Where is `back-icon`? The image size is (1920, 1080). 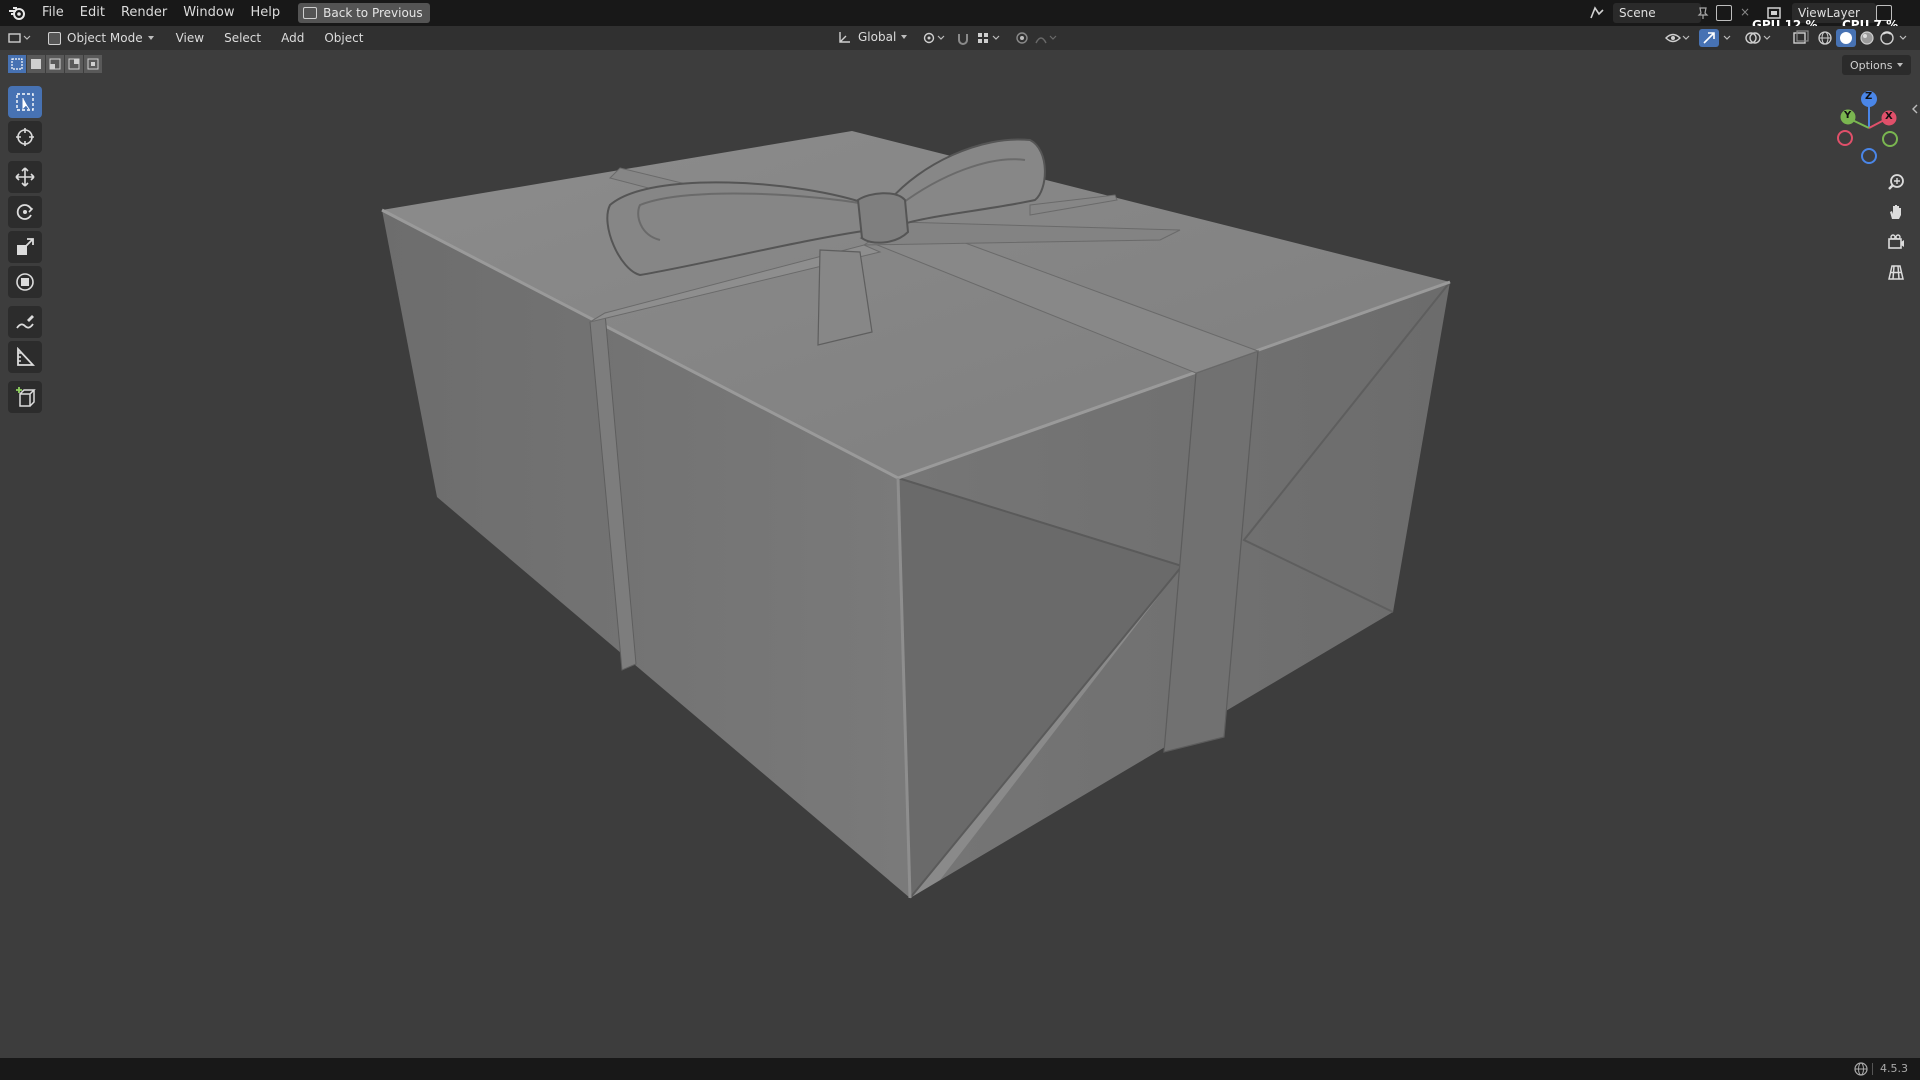
back-icon is located at coordinates (310, 13).